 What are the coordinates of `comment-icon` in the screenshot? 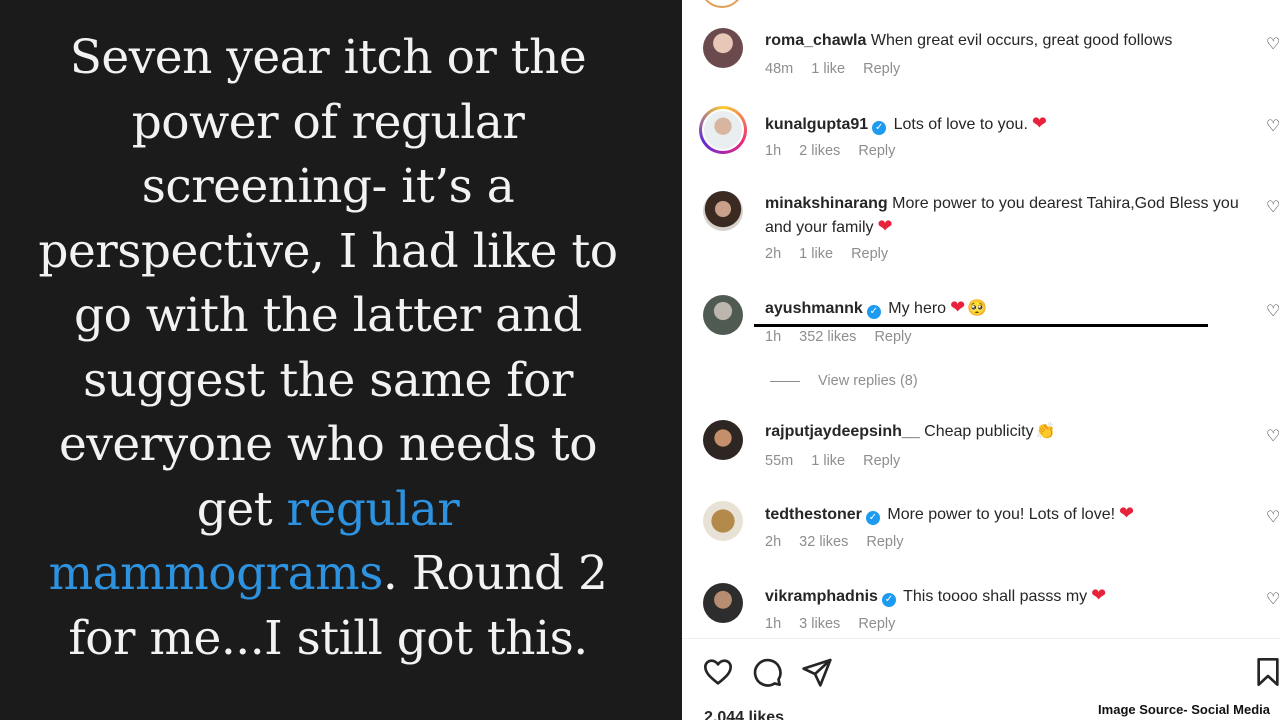 It's located at (767, 672).